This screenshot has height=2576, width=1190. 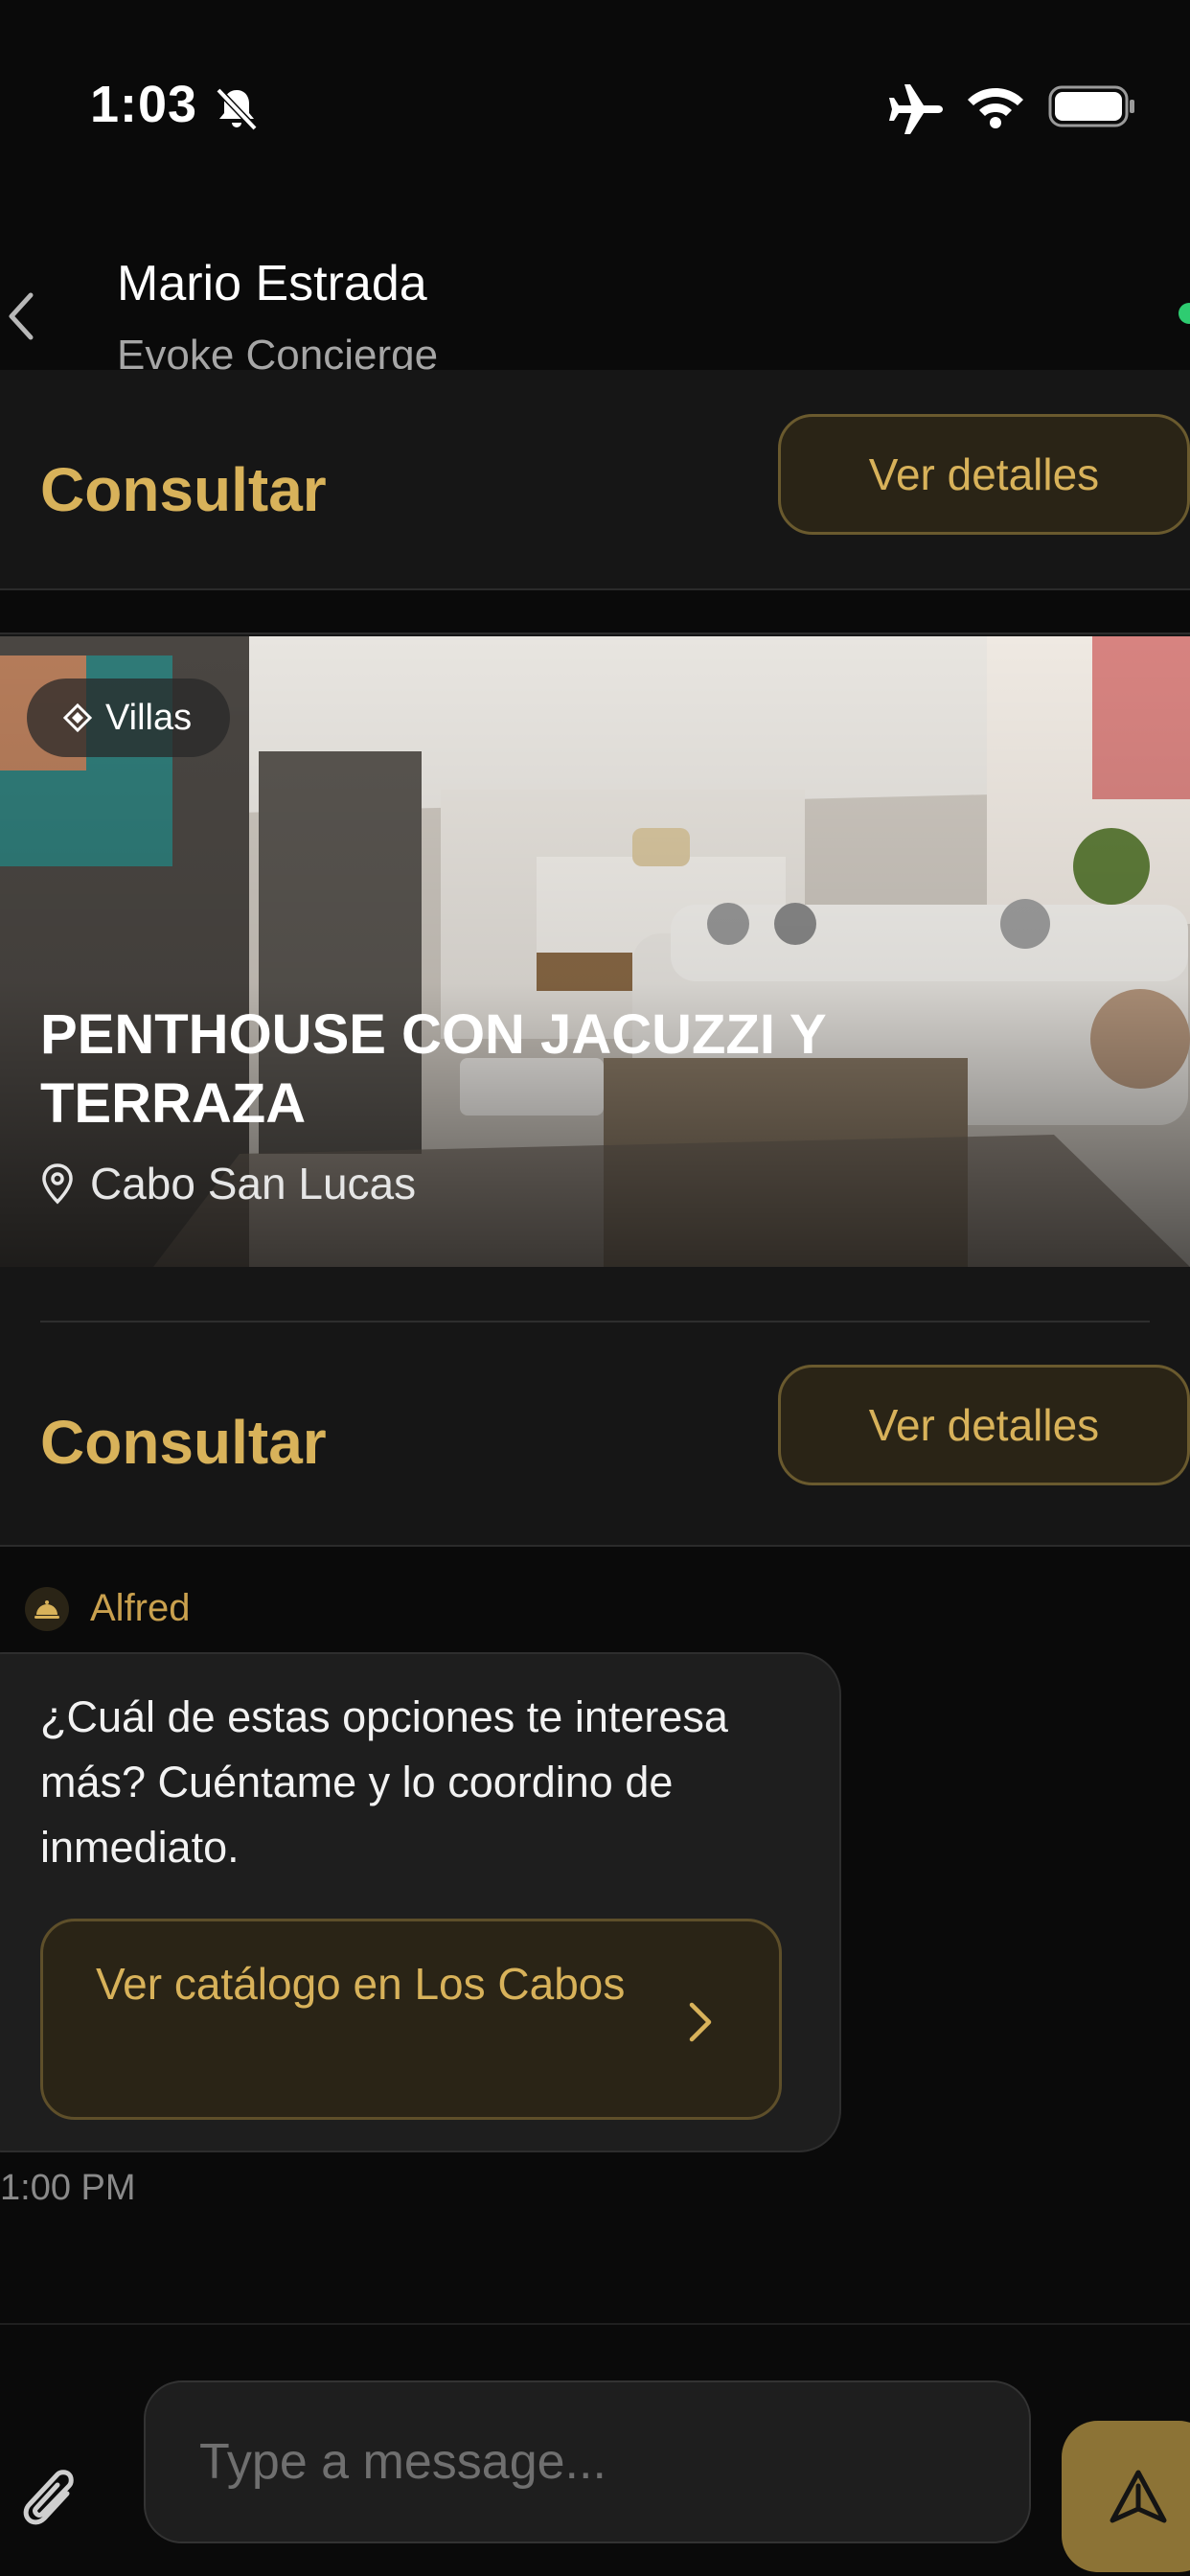 I want to click on wifi-icon, so click(x=996, y=108).